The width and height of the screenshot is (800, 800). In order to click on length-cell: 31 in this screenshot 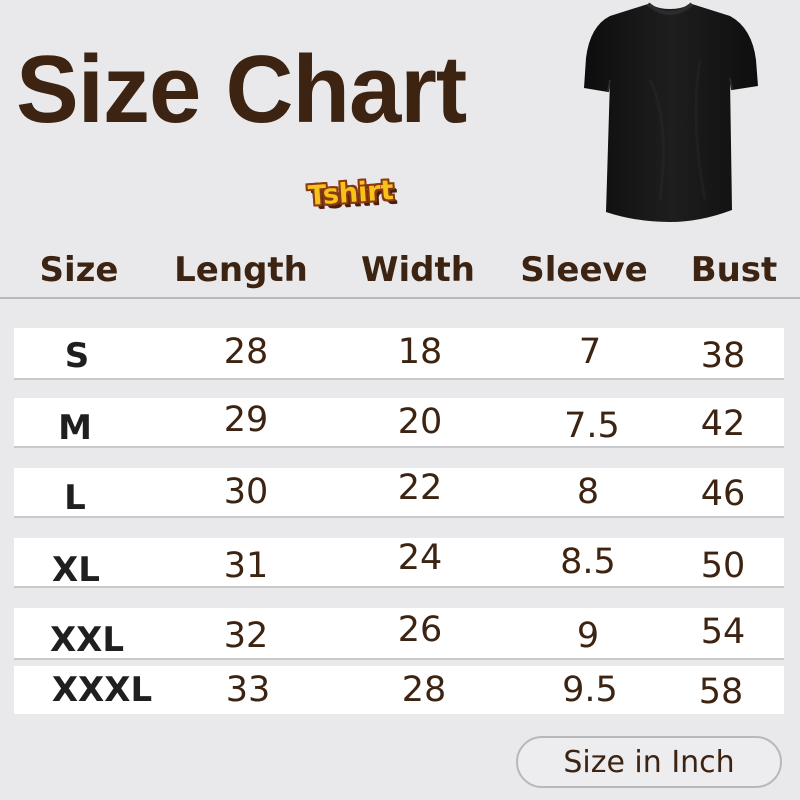, I will do `click(246, 566)`.